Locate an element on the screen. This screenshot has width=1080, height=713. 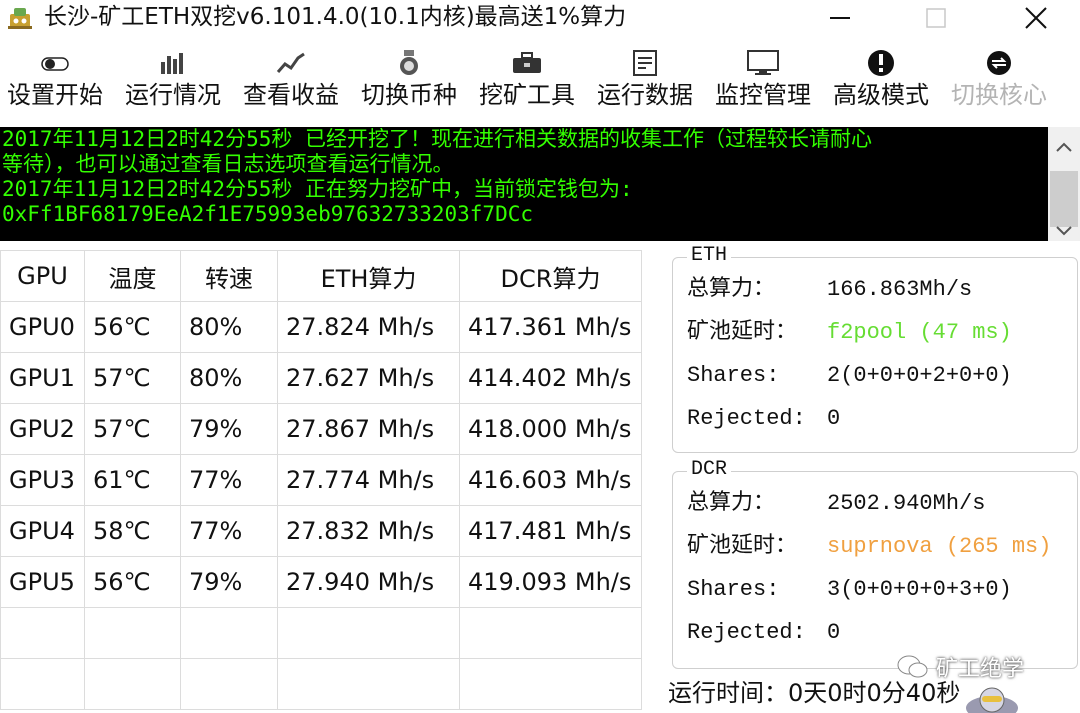
gpu-eth-rate: 27.774 Mh/s is located at coordinates (368, 480).